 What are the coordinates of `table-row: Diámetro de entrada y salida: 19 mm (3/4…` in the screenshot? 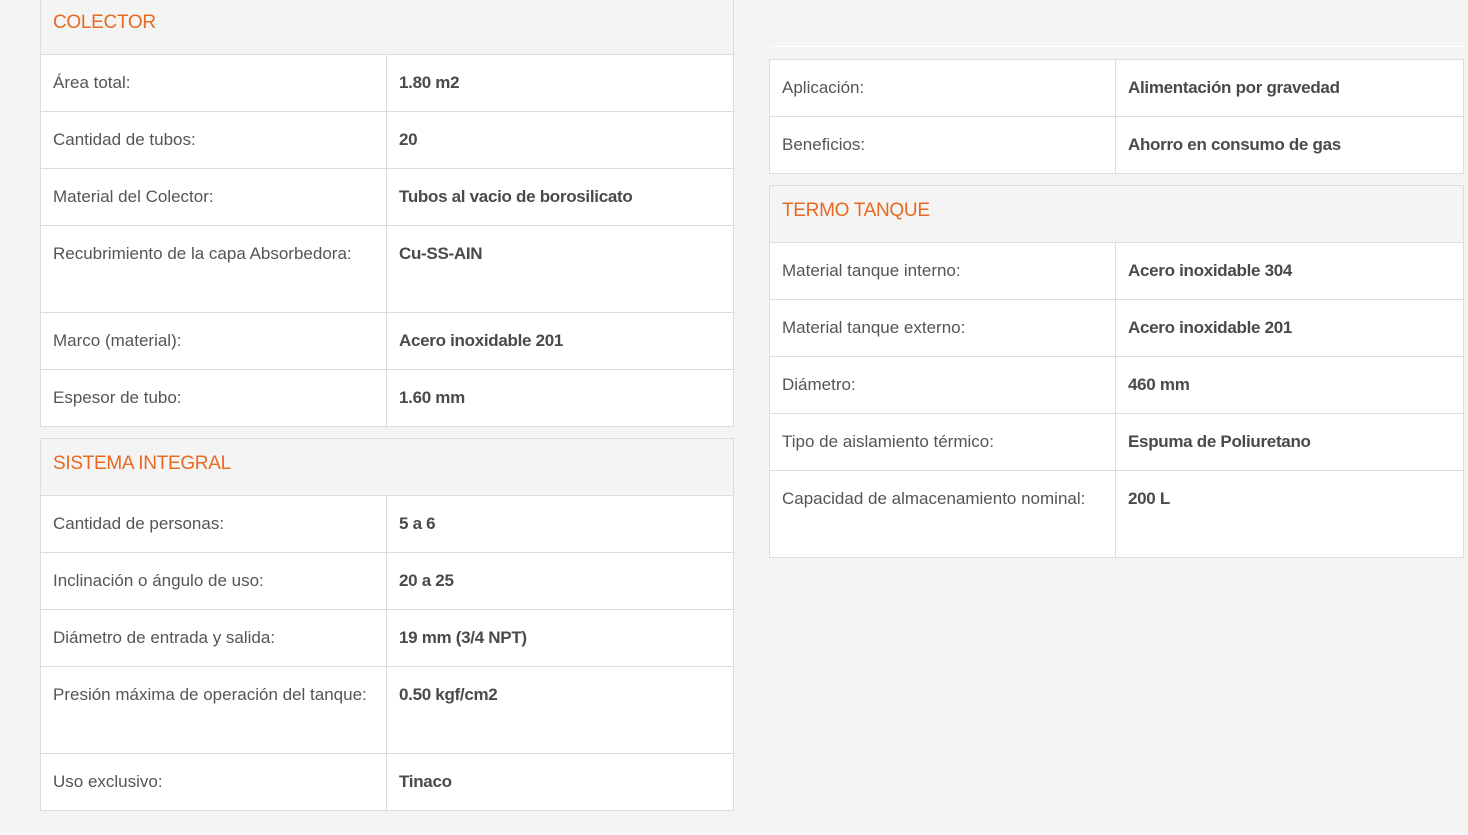 It's located at (387, 638).